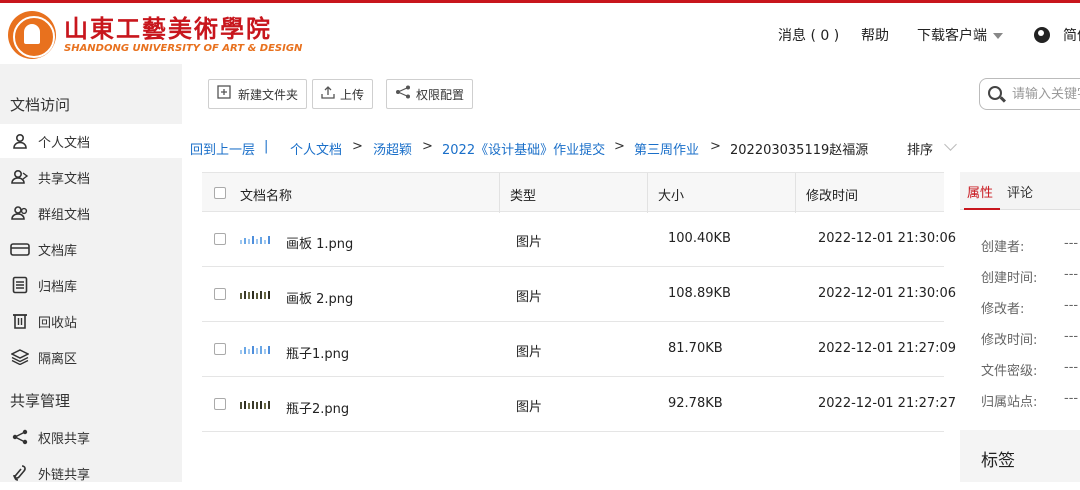 This screenshot has width=1080, height=490. I want to click on new-folder-button: 新建文件夹, so click(258, 94).